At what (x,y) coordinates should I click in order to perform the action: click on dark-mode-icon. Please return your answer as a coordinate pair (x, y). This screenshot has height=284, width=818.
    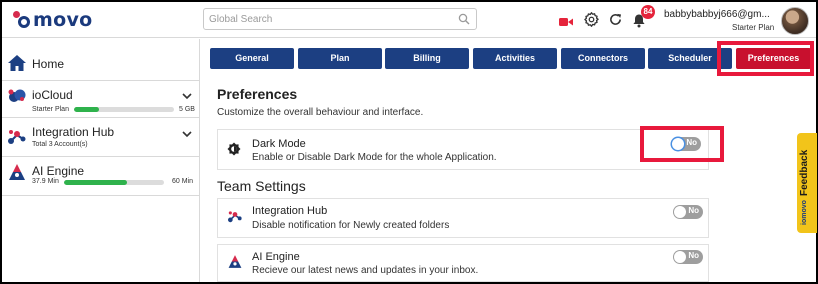
    Looking at the image, I should click on (234, 151).